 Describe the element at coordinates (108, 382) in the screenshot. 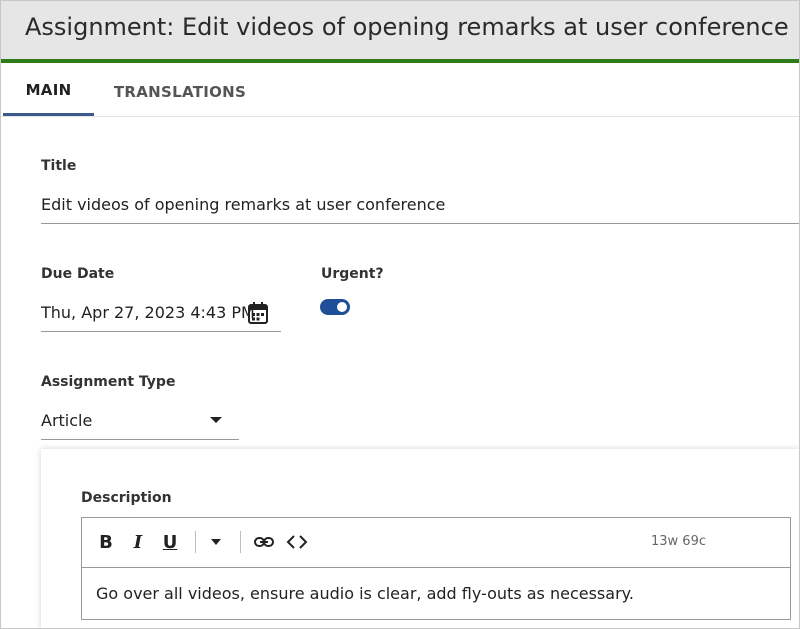

I see `assignment-type-label: Assignment Type` at that location.